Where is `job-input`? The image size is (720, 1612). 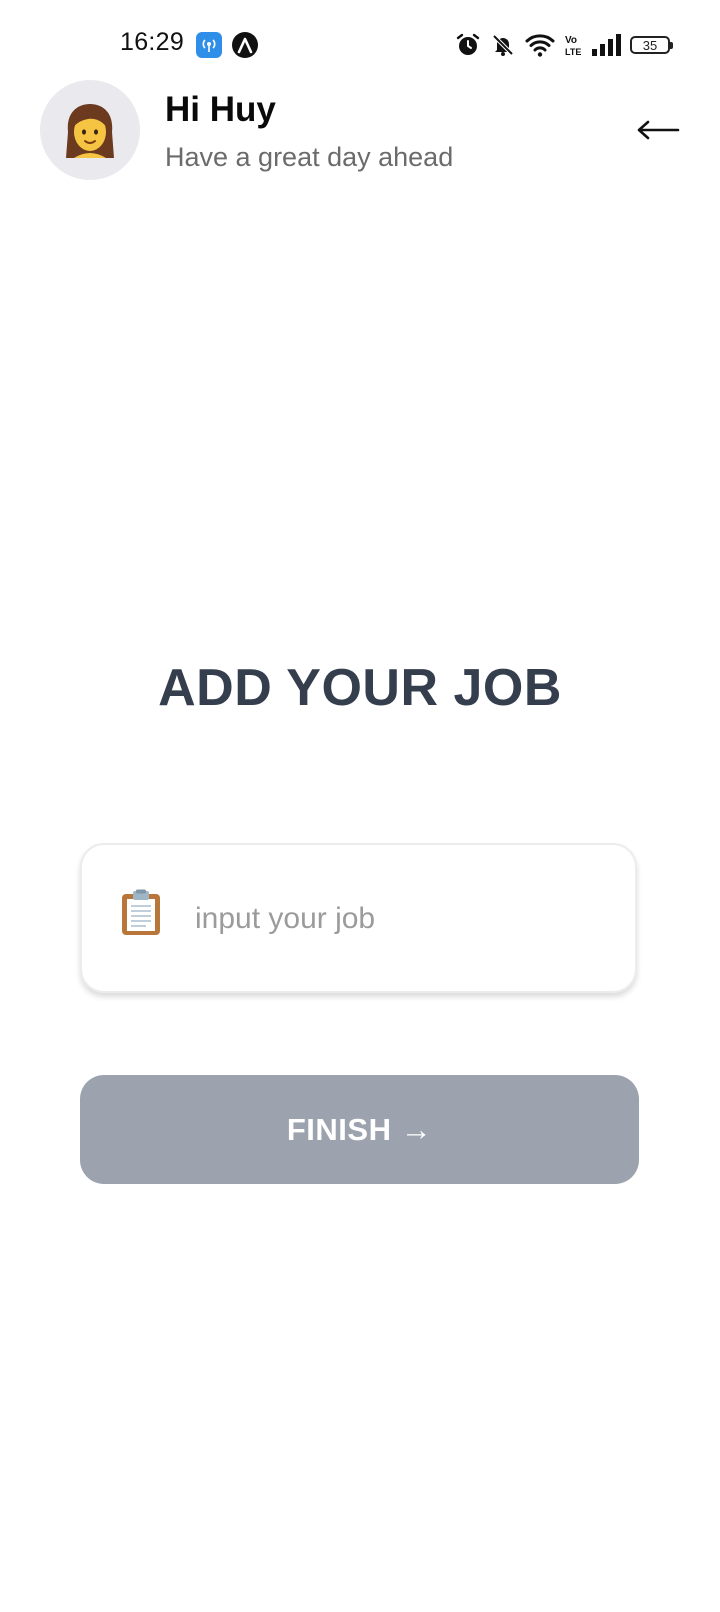
job-input is located at coordinates (405, 919).